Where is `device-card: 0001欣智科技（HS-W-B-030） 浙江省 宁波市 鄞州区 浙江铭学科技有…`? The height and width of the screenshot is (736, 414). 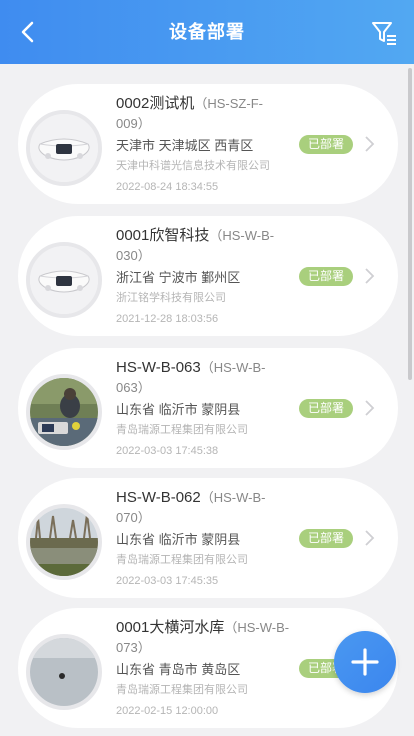
device-card: 0001欣智科技（HS-W-B-030） 浙江省 宁波市 鄞州区 浙江铭学科技有… is located at coordinates (208, 276).